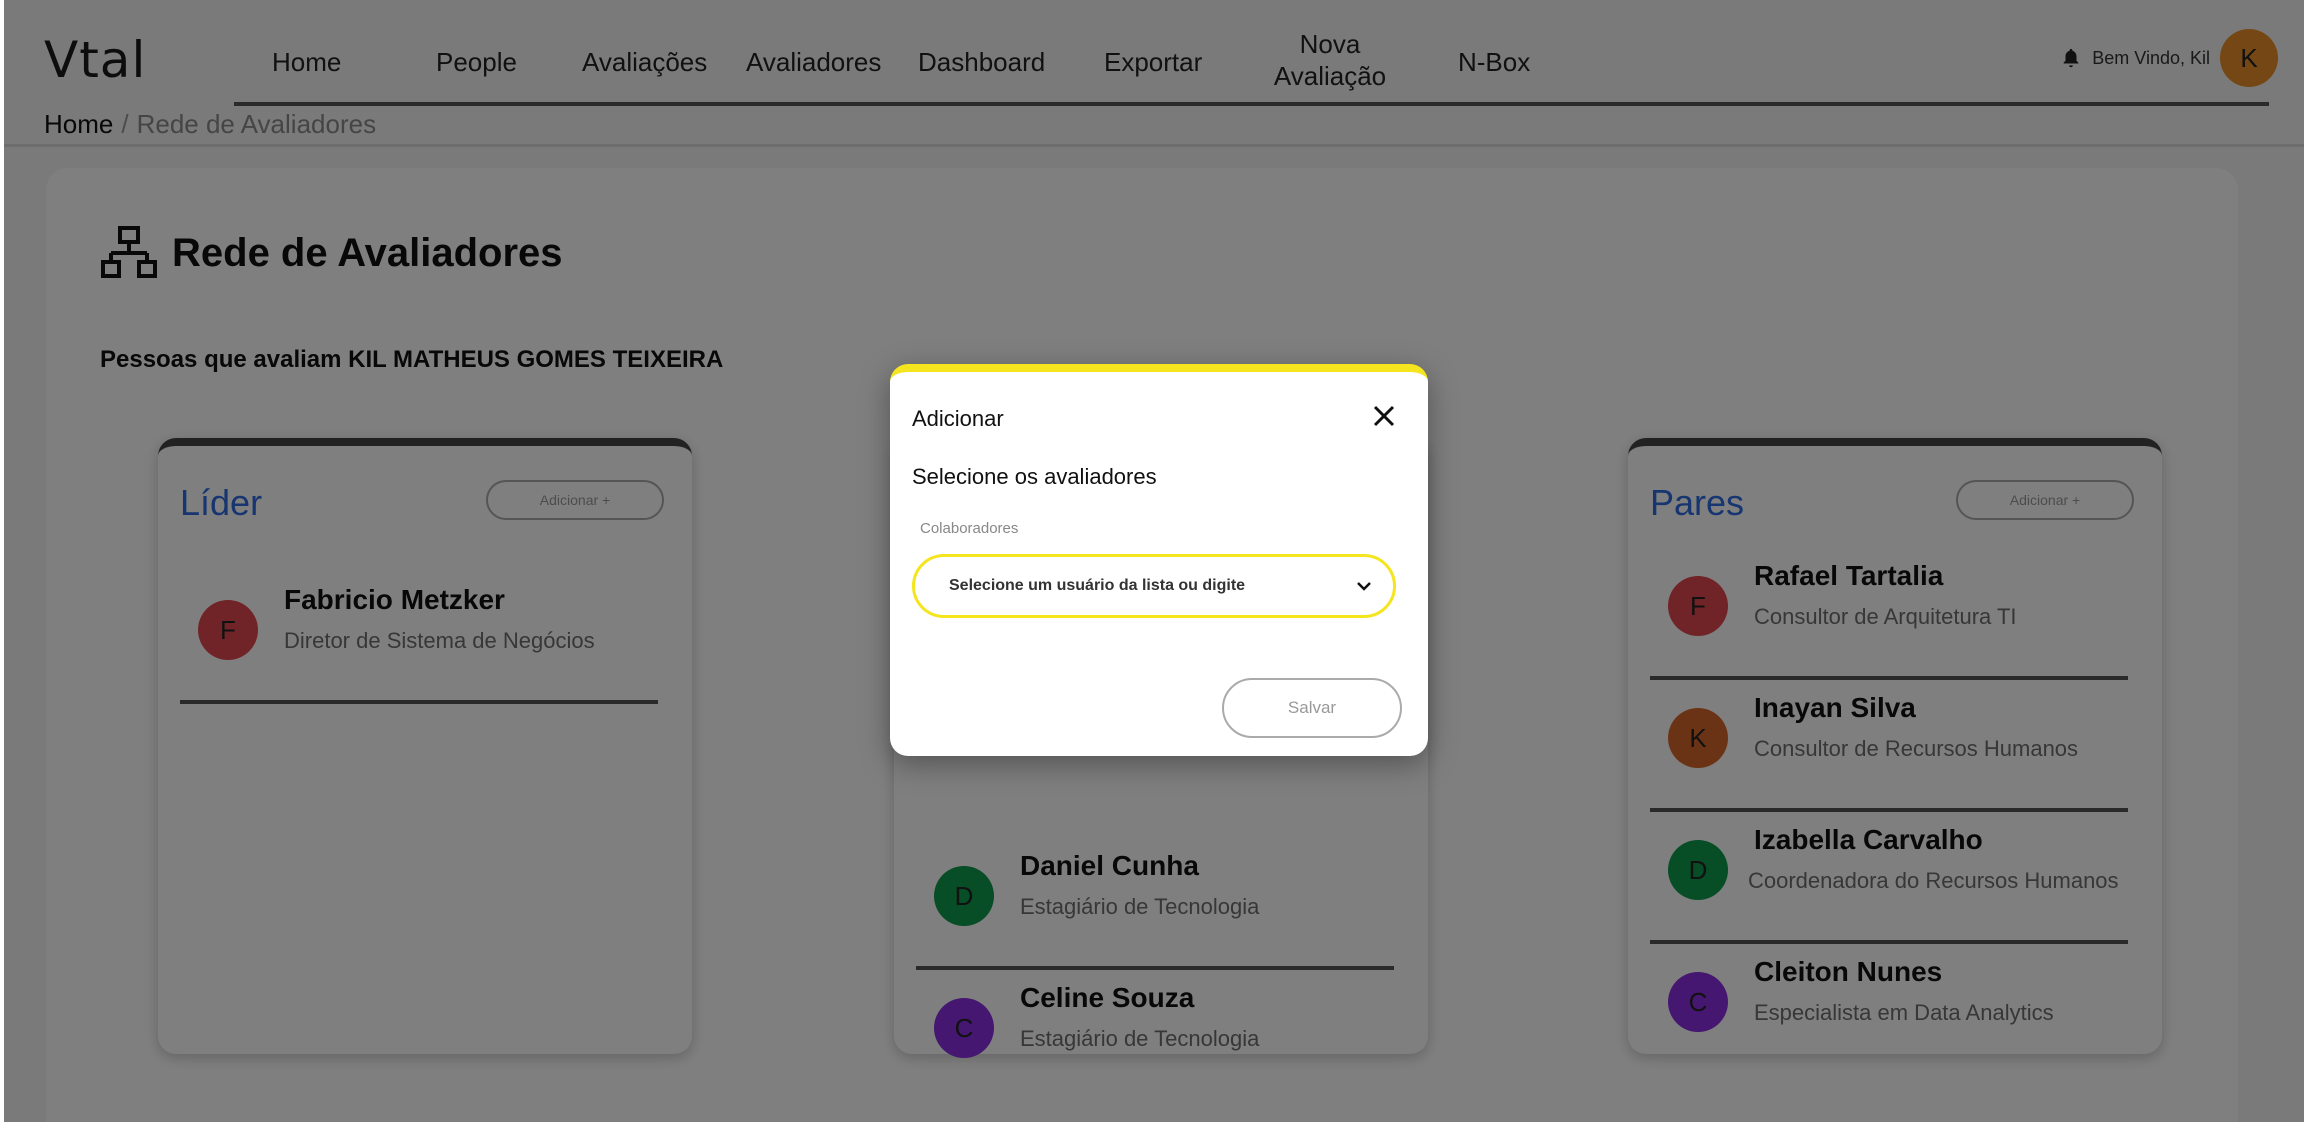 This screenshot has width=2307, height=1122. I want to click on modal-title: Adicionar, so click(958, 418).